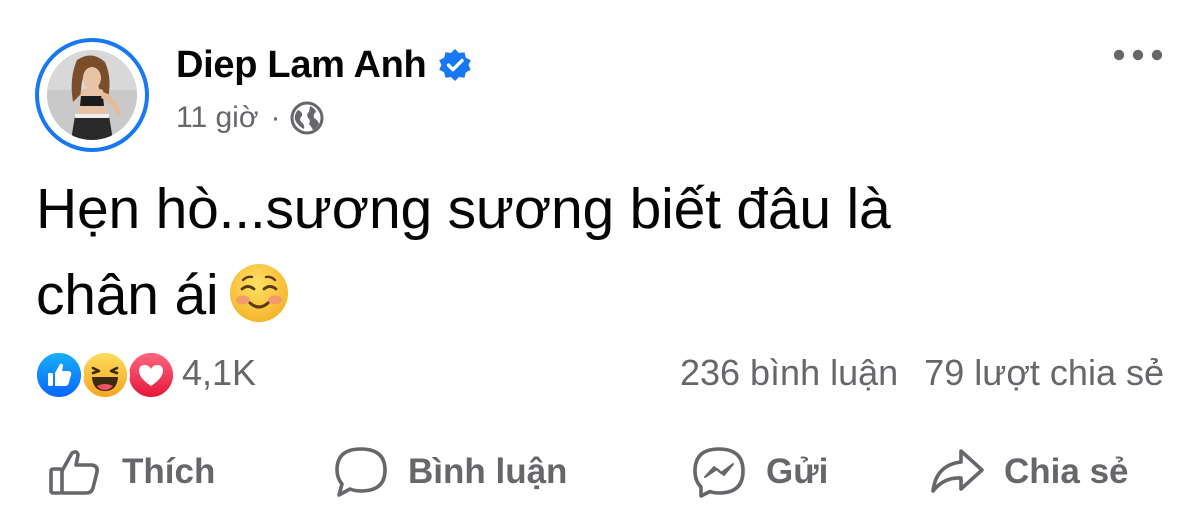  What do you see at coordinates (127, 295) in the screenshot?
I see `post-message-line-2: chân ái` at bounding box center [127, 295].